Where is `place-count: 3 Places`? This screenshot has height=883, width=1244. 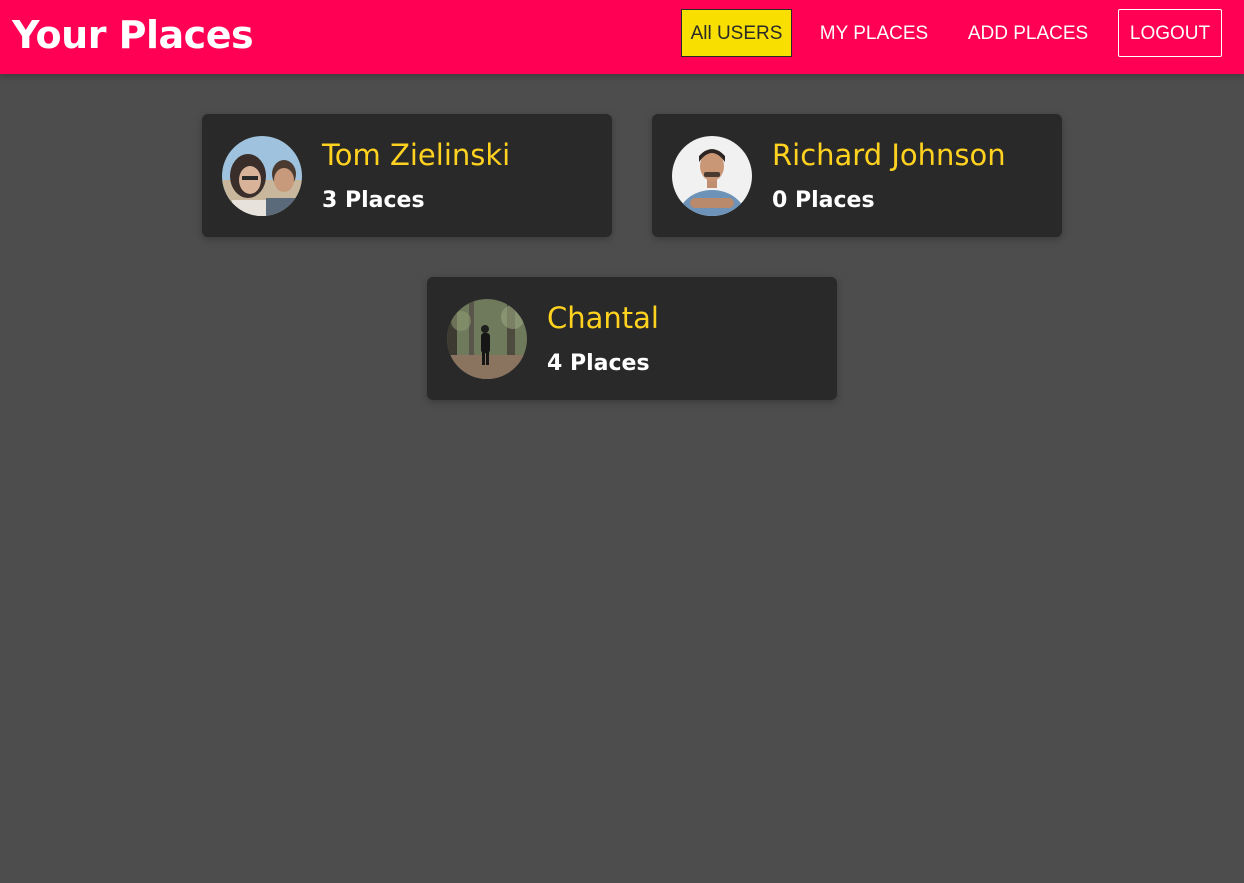
place-count: 3 Places is located at coordinates (373, 200).